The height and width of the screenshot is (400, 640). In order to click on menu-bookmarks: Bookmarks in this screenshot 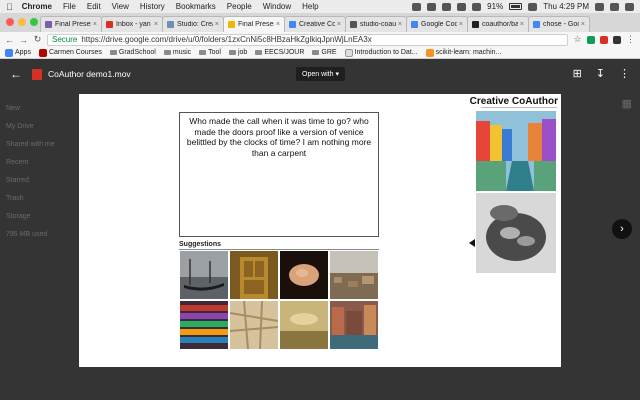, I will do `click(196, 6)`.